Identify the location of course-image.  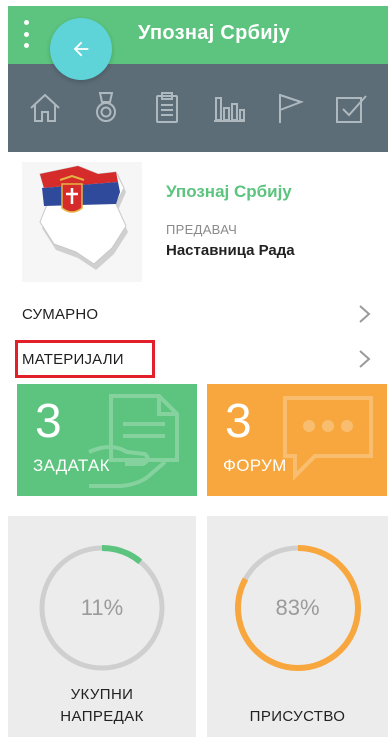
(82, 222).